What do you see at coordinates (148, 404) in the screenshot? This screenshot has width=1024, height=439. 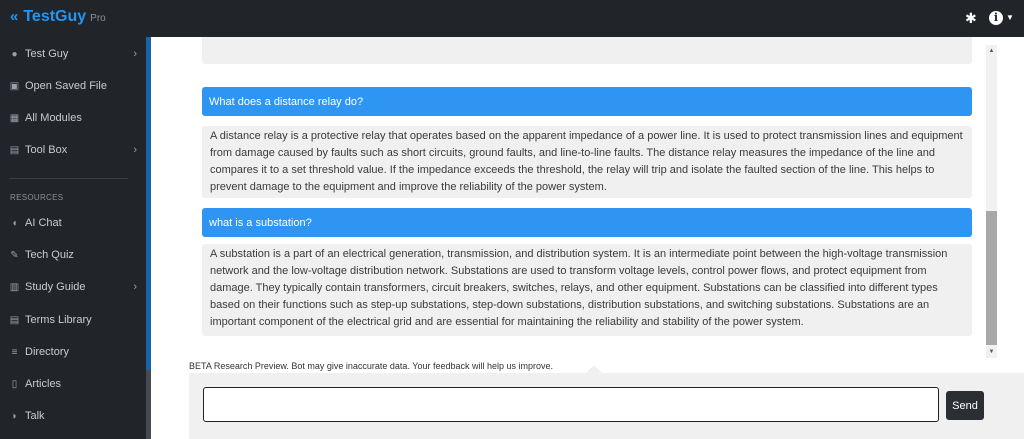 I see `sidebar-scroll-track` at bounding box center [148, 404].